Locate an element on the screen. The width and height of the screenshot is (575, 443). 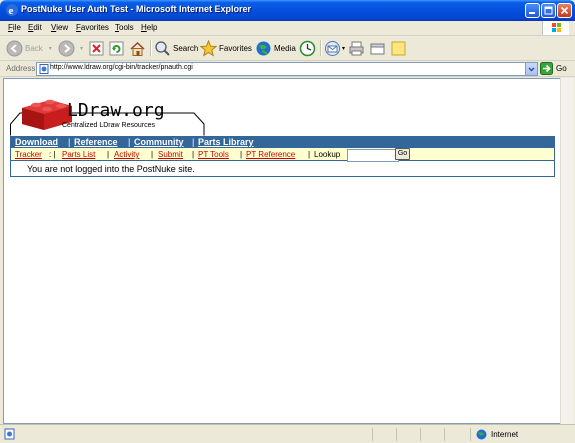
maximize-icon is located at coordinates (548, 10).